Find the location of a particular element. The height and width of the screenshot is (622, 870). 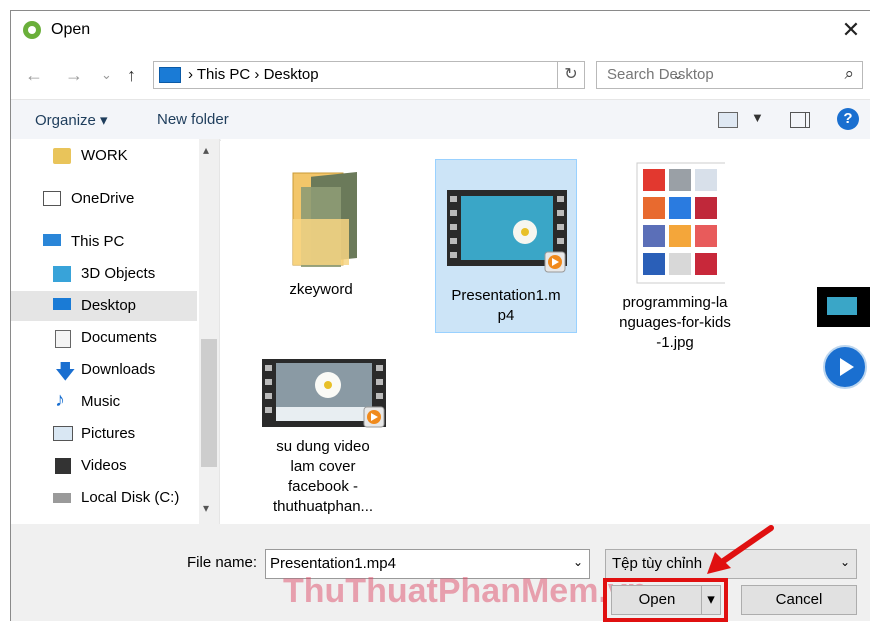

nav-label: Local Disk (C:) is located at coordinates (130, 497).